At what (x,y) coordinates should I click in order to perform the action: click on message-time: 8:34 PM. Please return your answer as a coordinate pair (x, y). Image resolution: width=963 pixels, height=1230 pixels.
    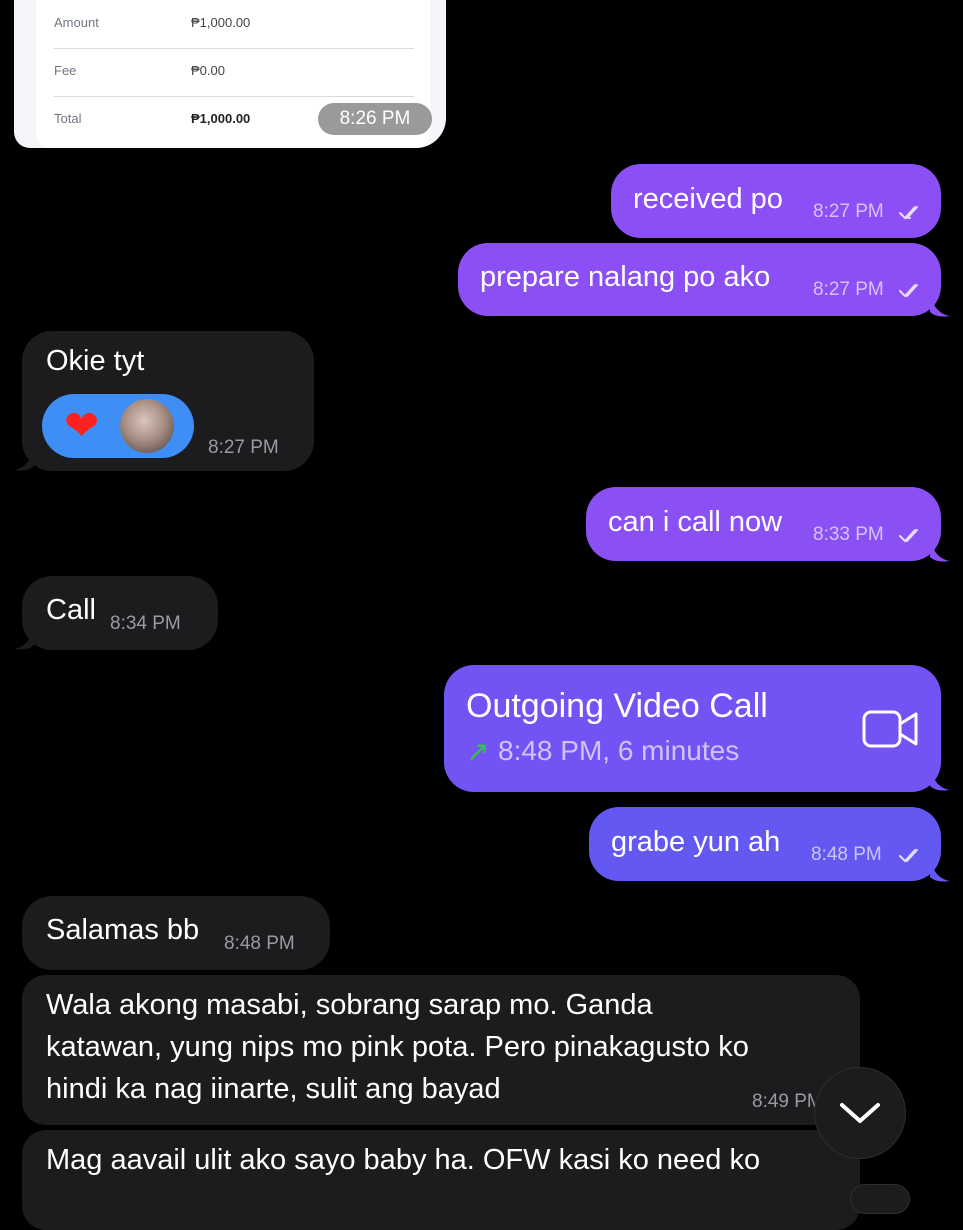
    Looking at the image, I should click on (145, 623).